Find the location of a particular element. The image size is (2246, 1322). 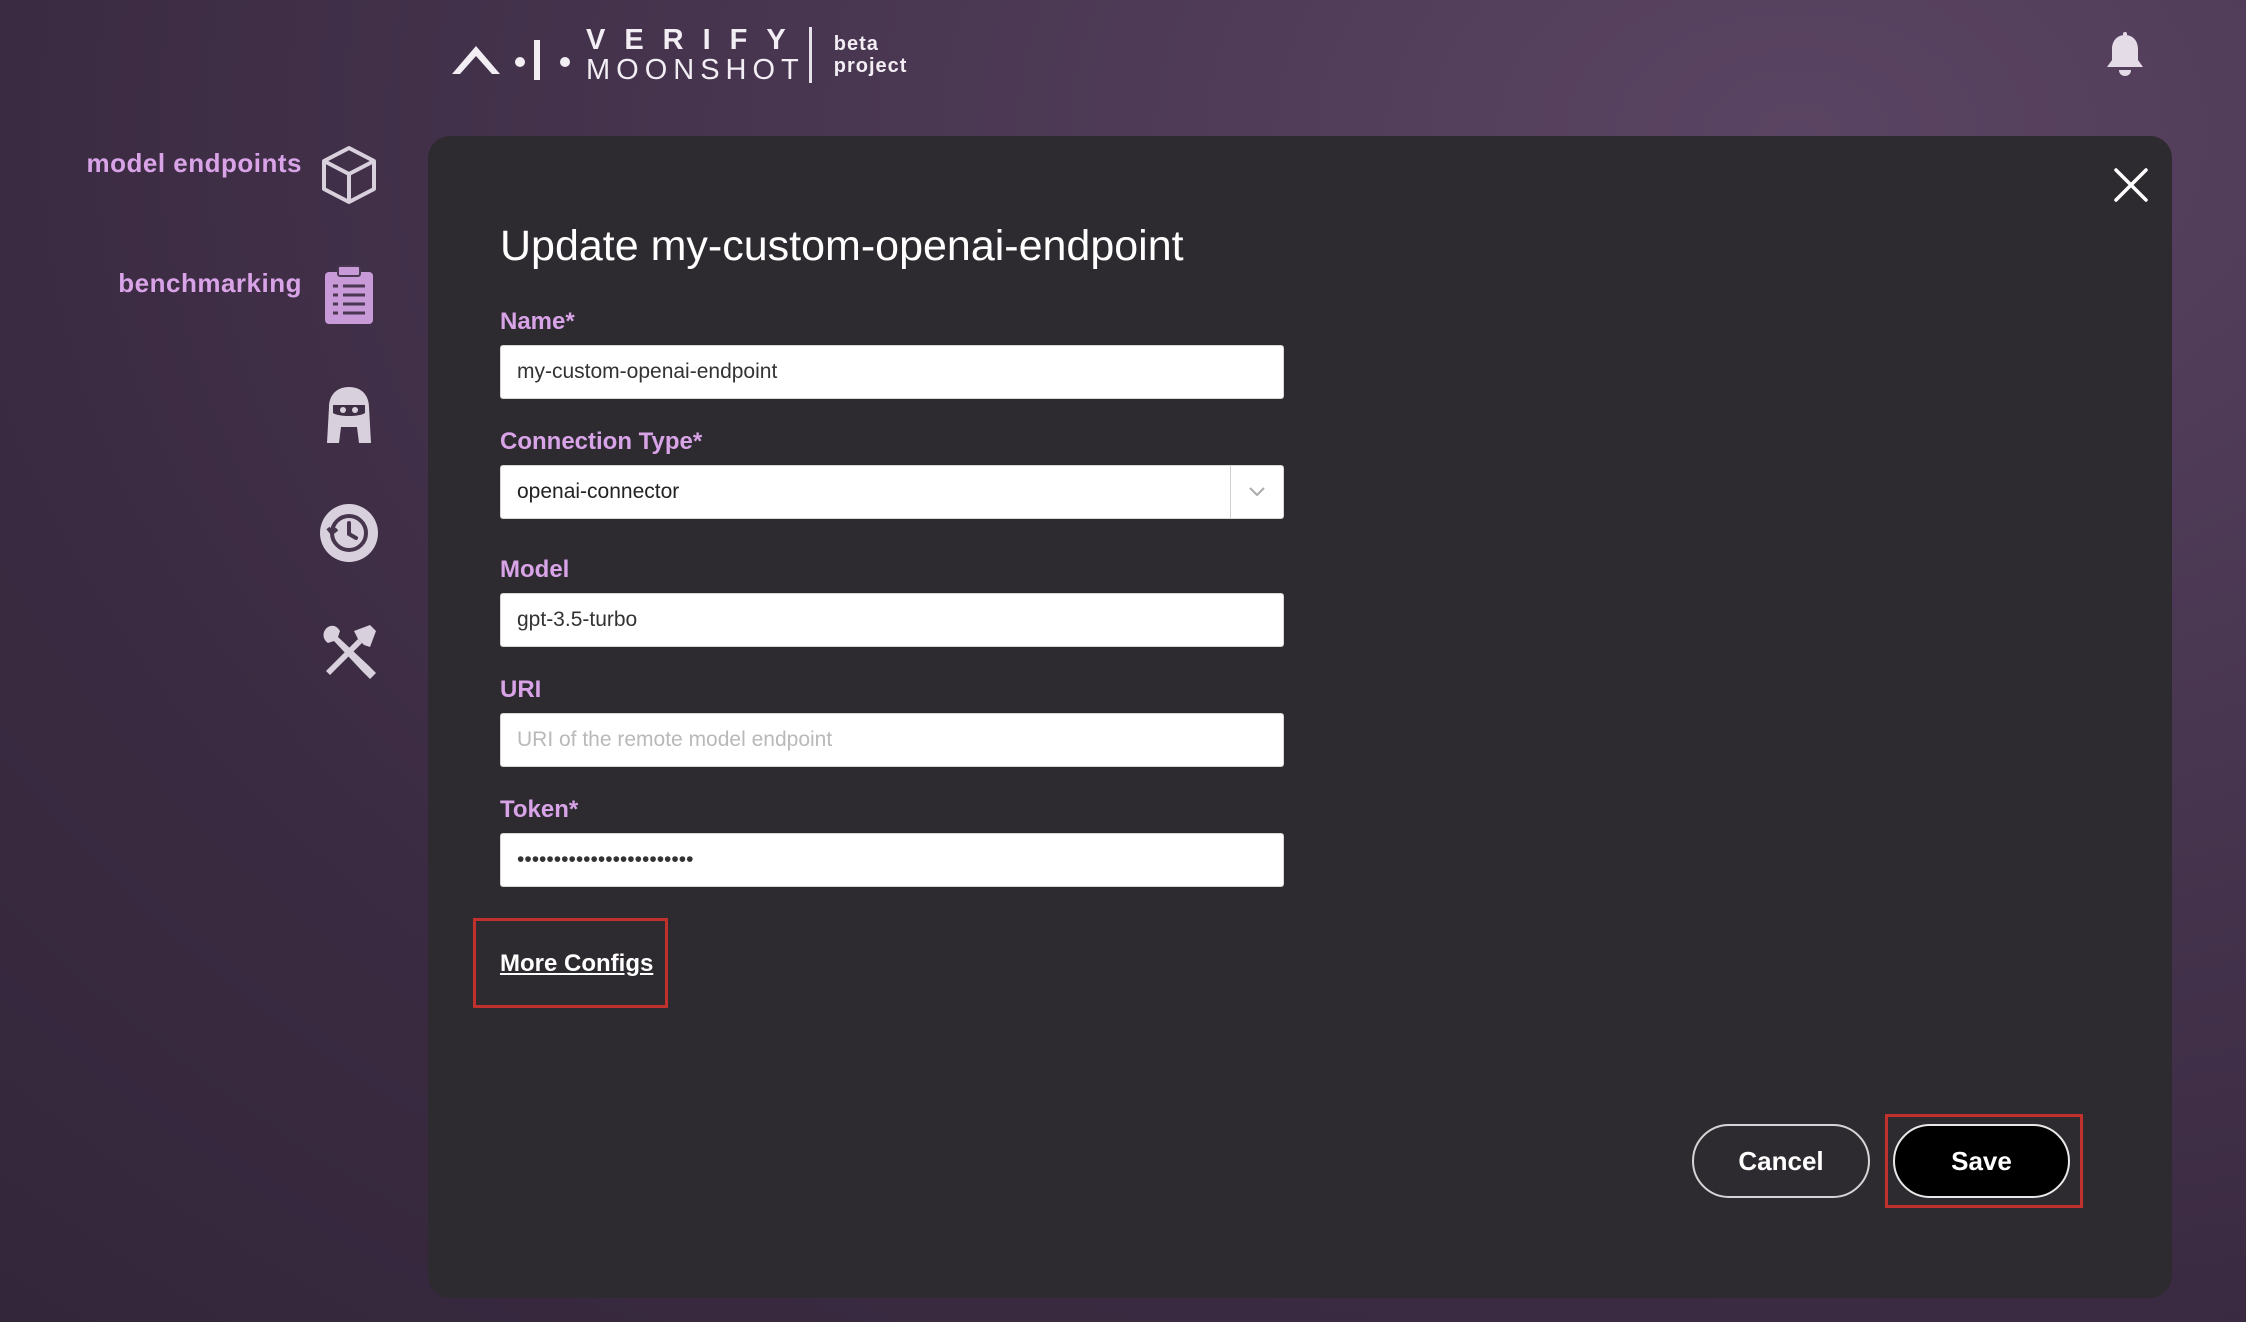

sidebar-item-history is located at coordinates (340, 533).